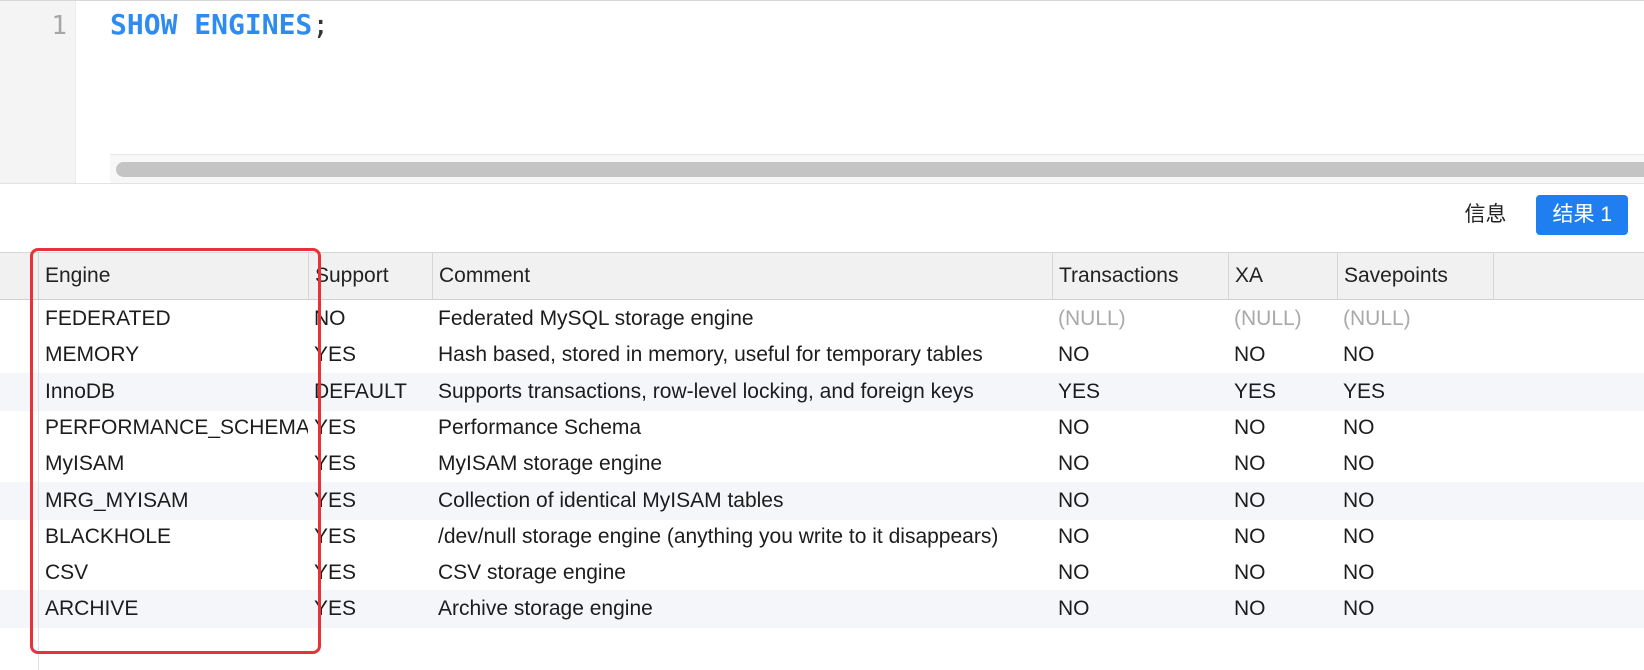 The height and width of the screenshot is (670, 1644). Describe the element at coordinates (176, 355) in the screenshot. I see `cell-engine: MEMORY` at that location.